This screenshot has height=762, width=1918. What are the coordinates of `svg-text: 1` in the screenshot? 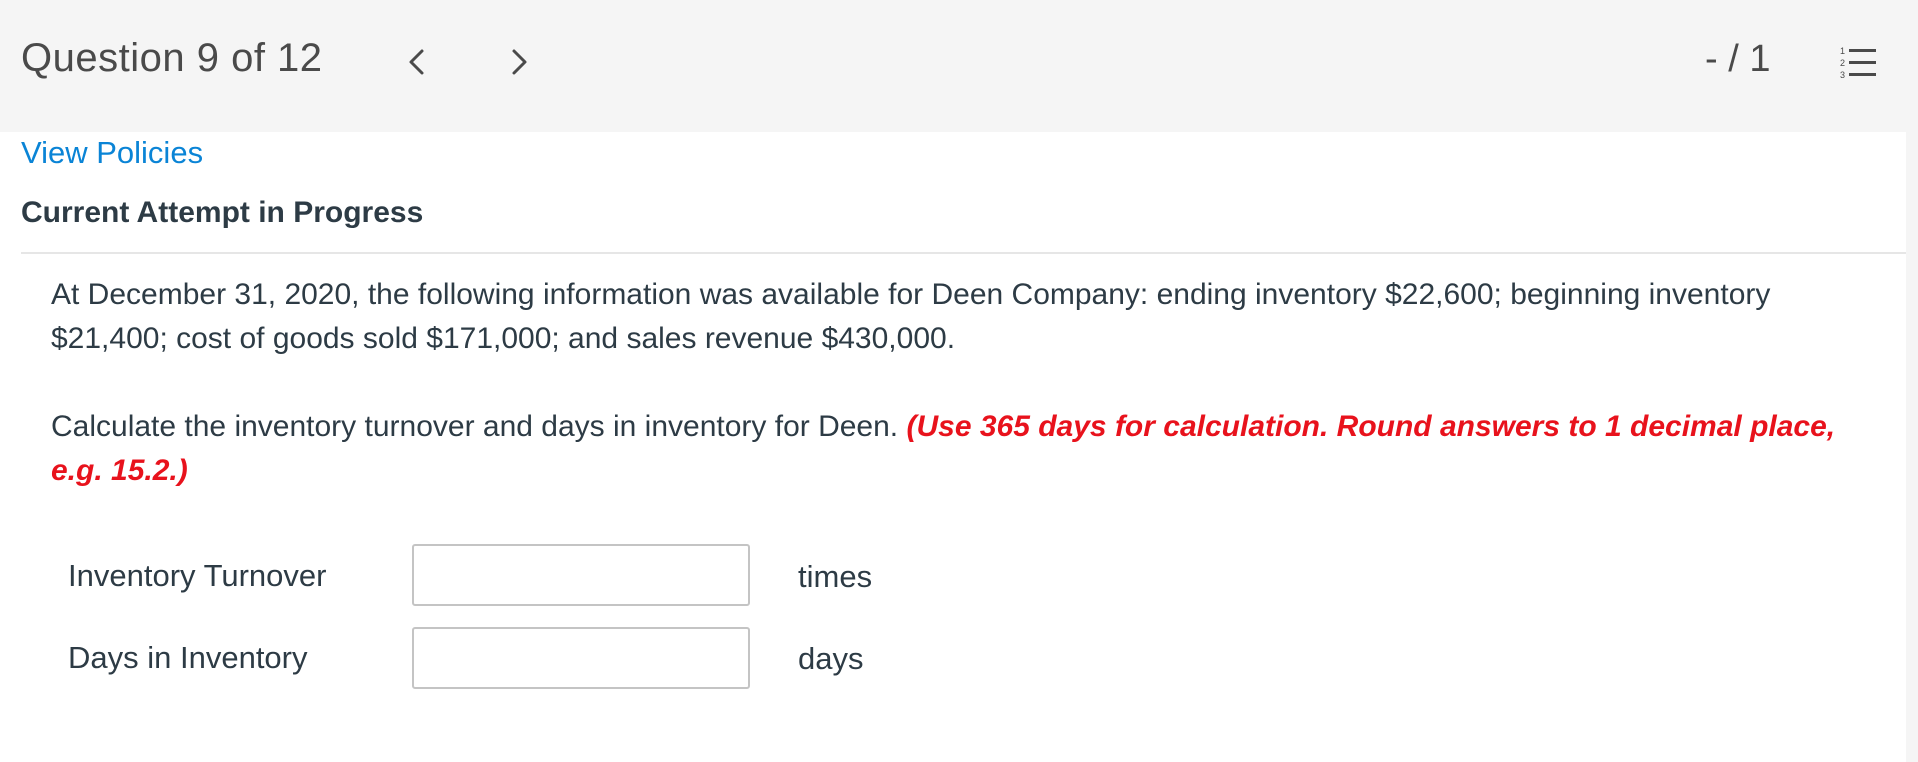 It's located at (1842, 51).